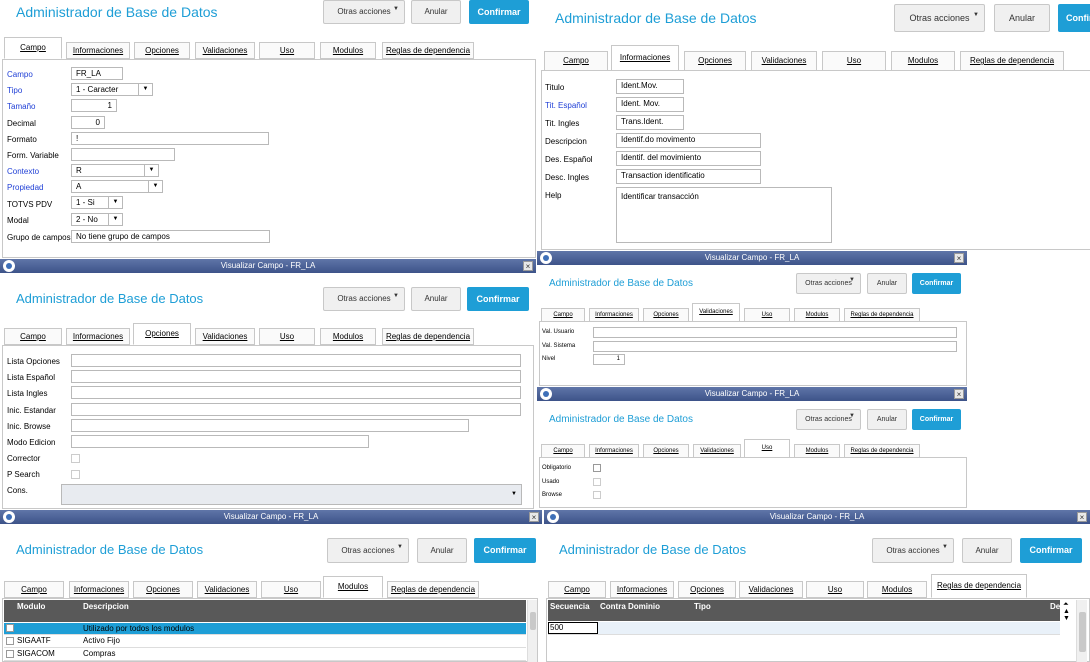 This screenshot has height=662, width=1090. Describe the element at coordinates (688, 158) in the screenshot. I see `des-espanol-field: Identif. del movimiento` at that location.